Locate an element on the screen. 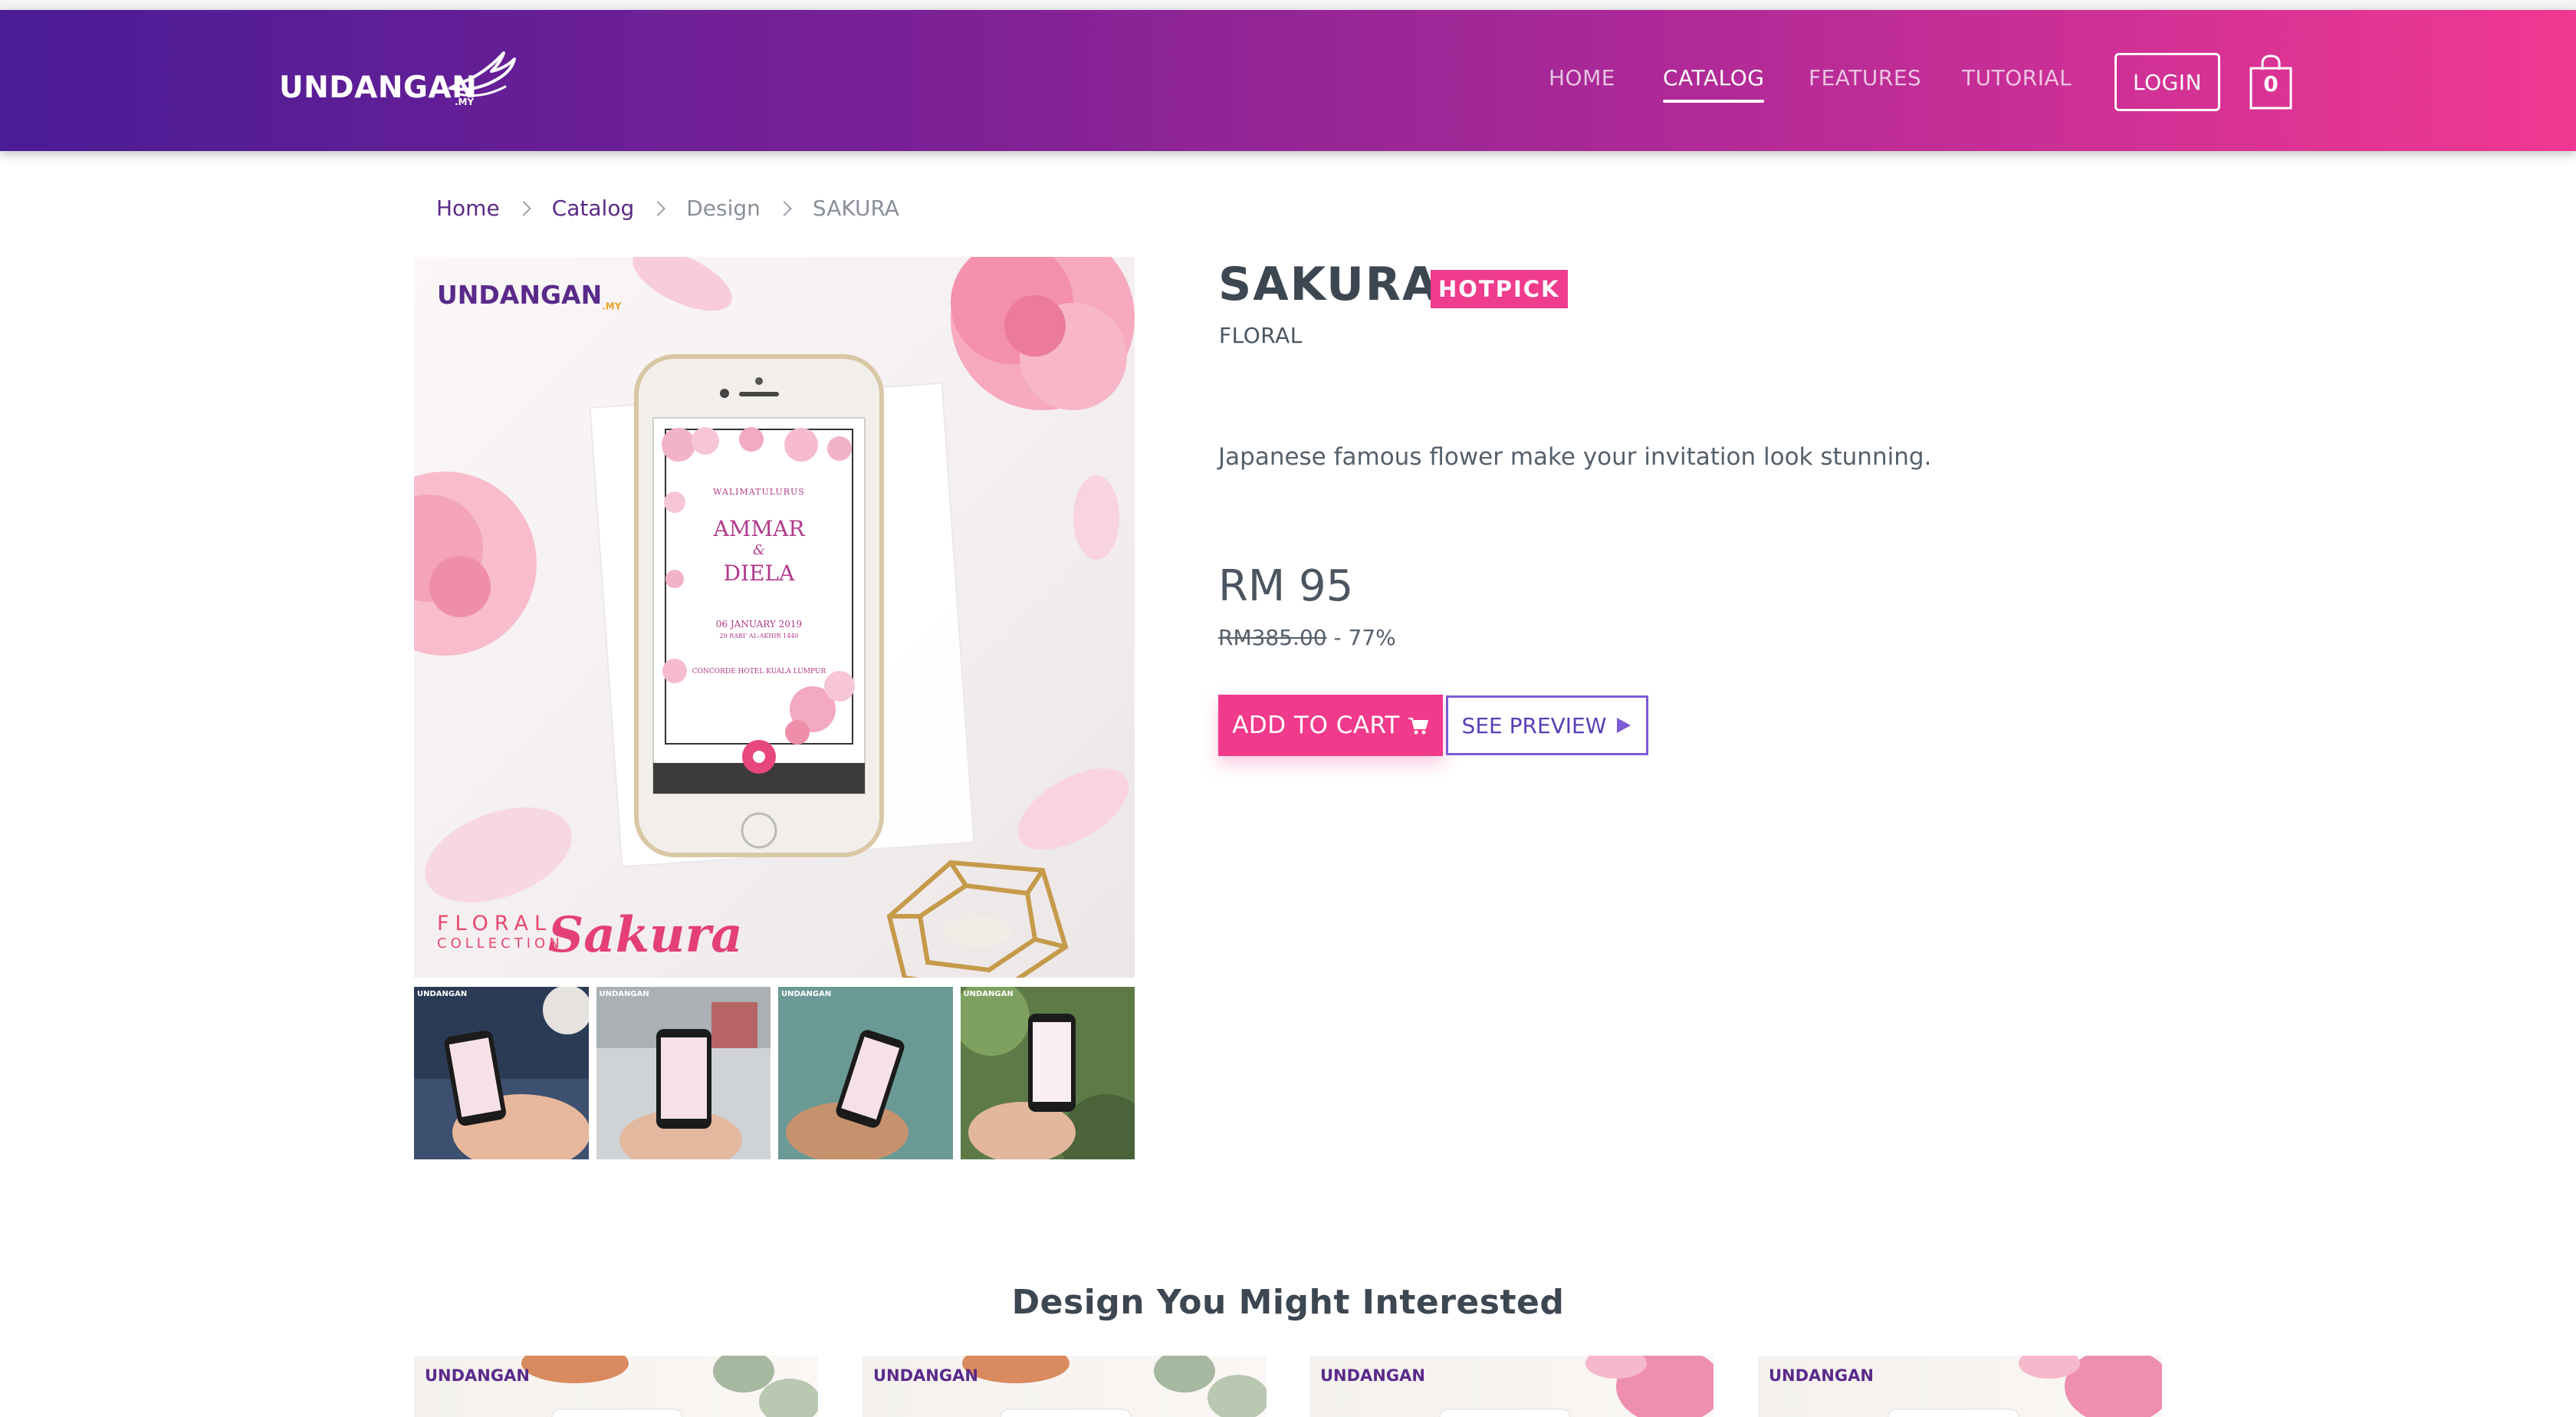 Image resolution: width=2576 pixels, height=1417 pixels. old-price-row: RM385.00 - 77% is located at coordinates (1307, 637).